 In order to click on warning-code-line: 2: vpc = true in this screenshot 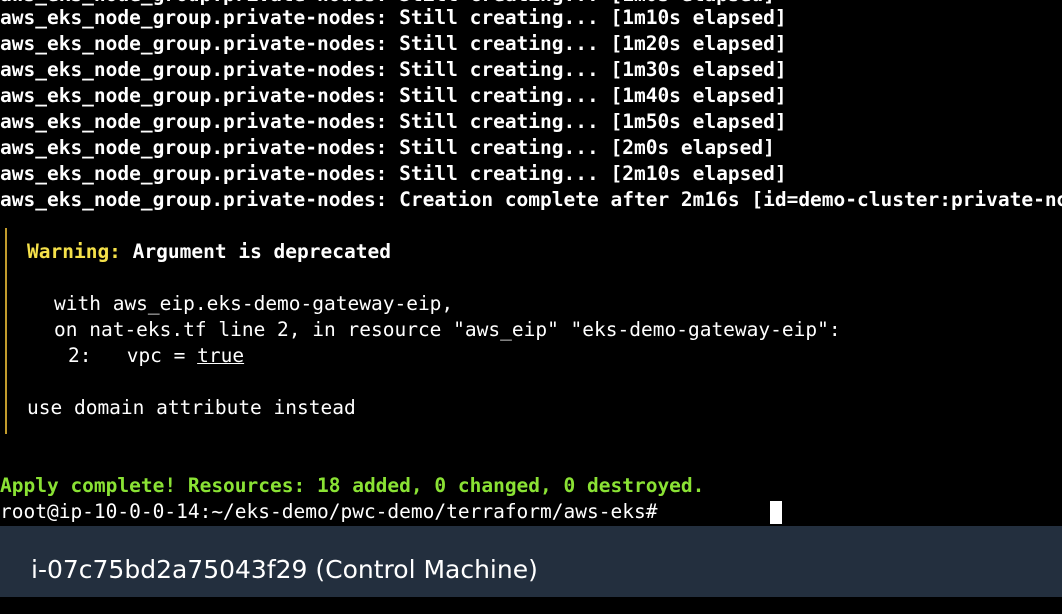, I will do `click(156, 356)`.